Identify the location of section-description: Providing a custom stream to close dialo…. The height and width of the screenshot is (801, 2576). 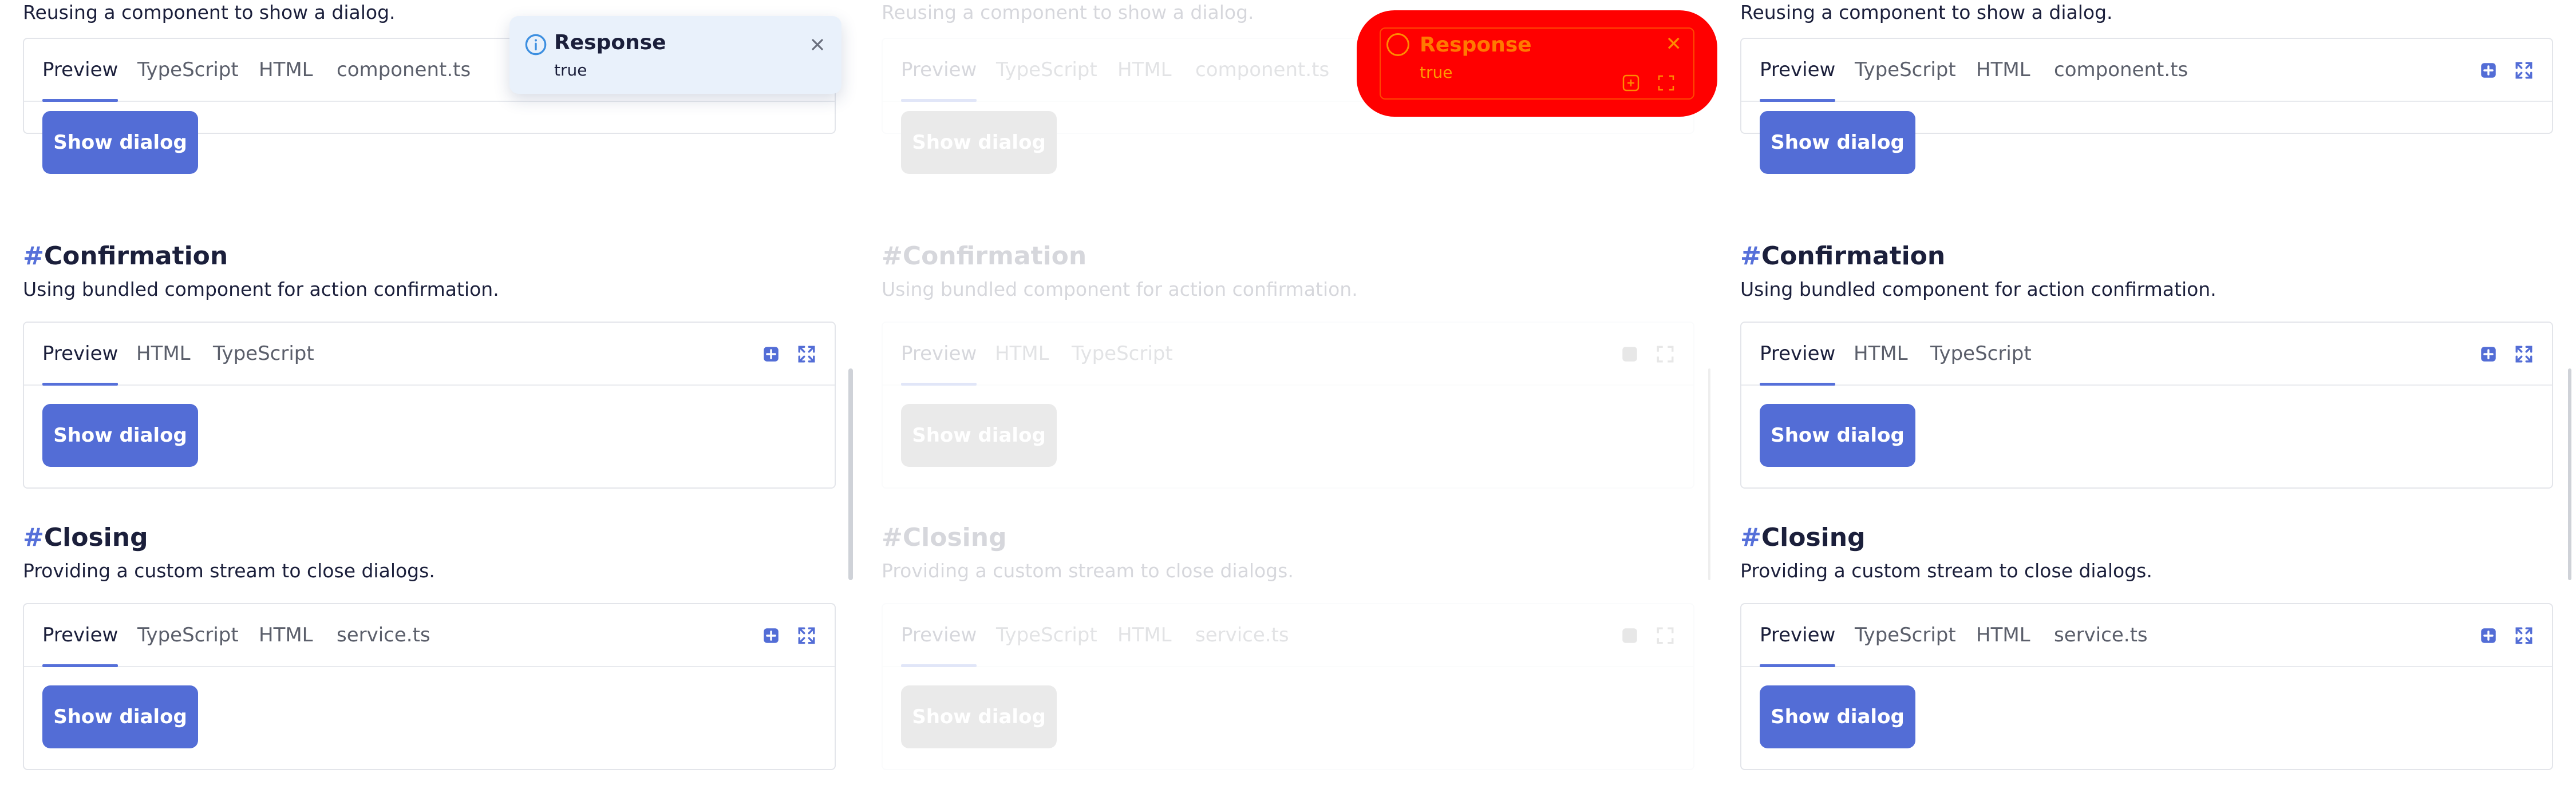
(1946, 571).